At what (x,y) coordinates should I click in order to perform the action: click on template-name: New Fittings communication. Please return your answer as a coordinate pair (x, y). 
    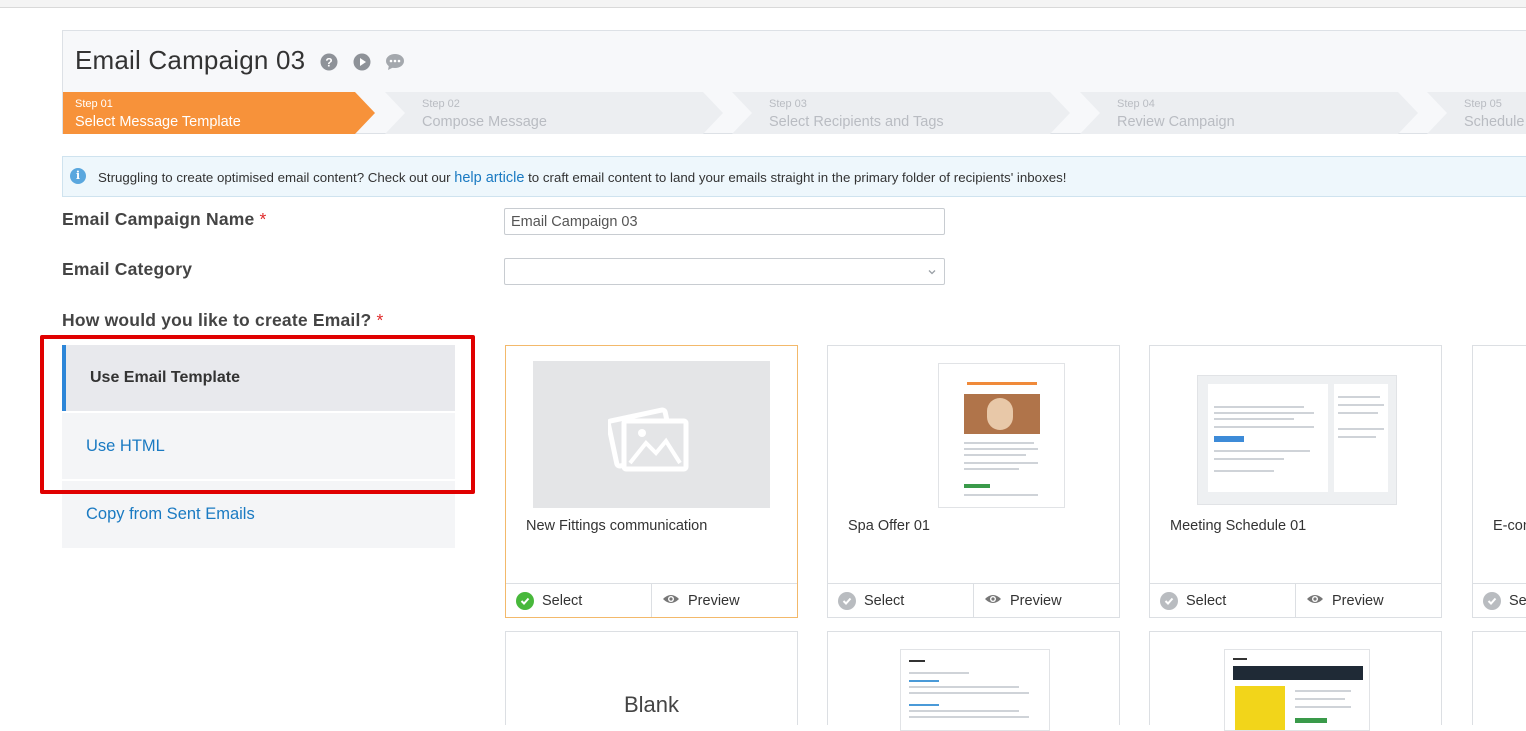
    Looking at the image, I should click on (617, 526).